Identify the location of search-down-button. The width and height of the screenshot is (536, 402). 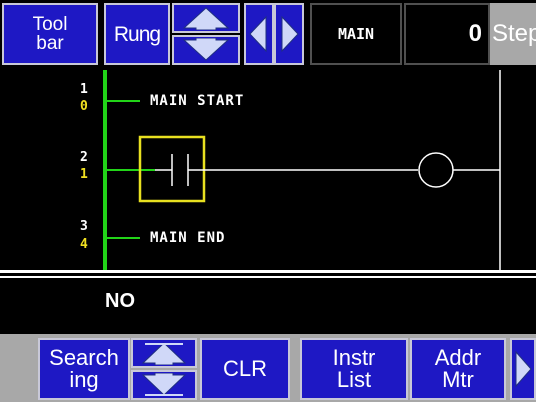
(164, 385).